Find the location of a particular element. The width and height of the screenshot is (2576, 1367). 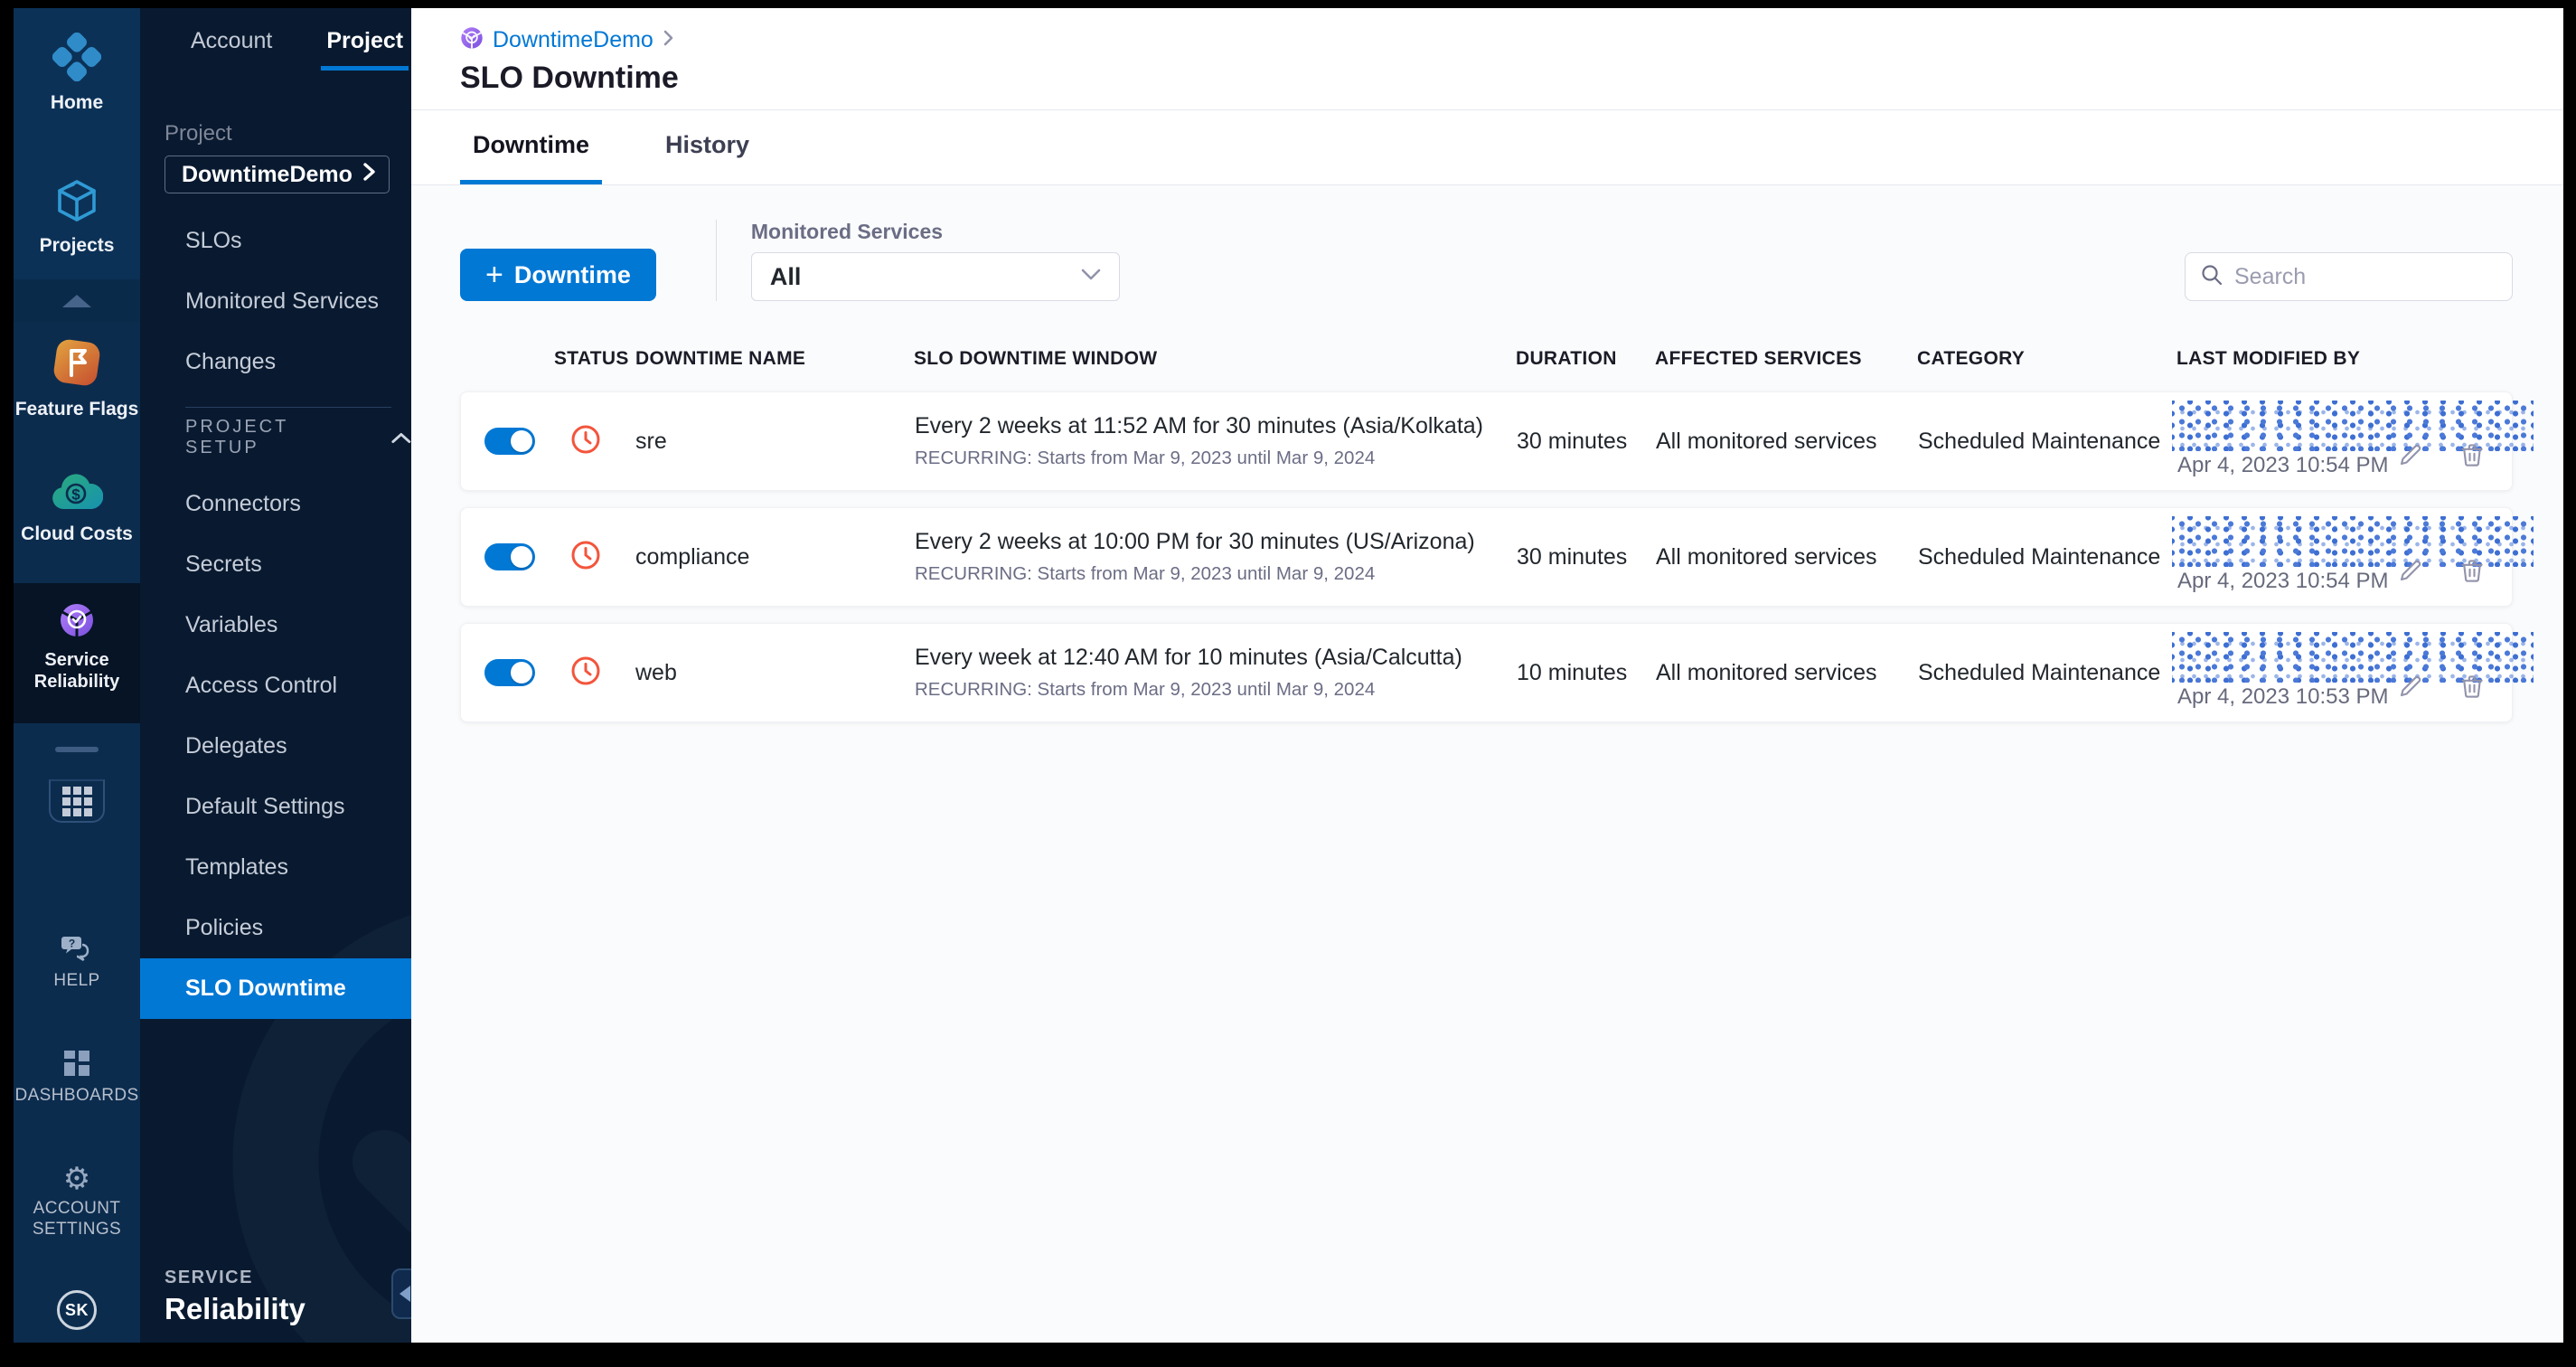

downtime-duration: 10 minutes is located at coordinates (1572, 672).